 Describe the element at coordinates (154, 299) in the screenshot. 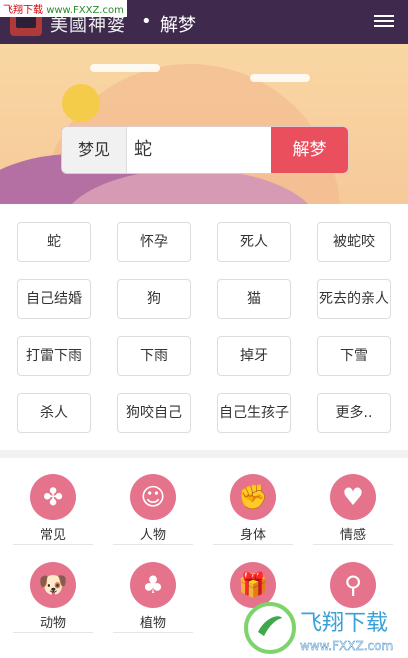

I see `keyword-tag: 狗` at that location.